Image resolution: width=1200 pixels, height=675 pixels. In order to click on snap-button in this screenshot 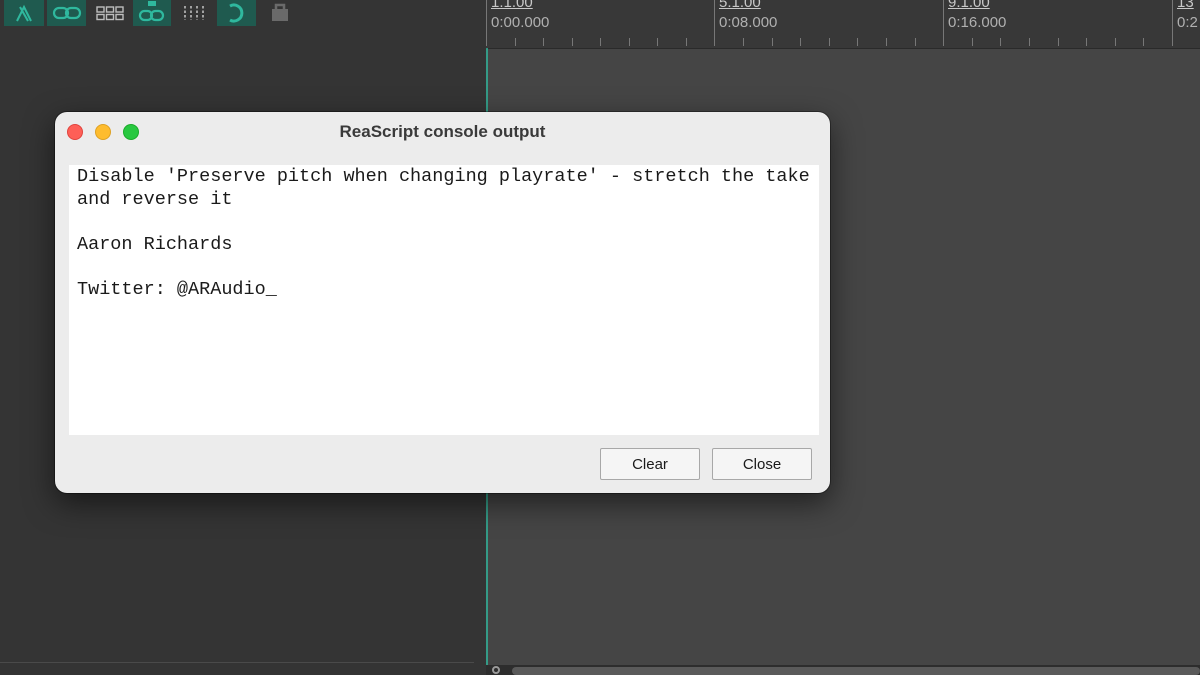, I will do `click(152, 13)`.